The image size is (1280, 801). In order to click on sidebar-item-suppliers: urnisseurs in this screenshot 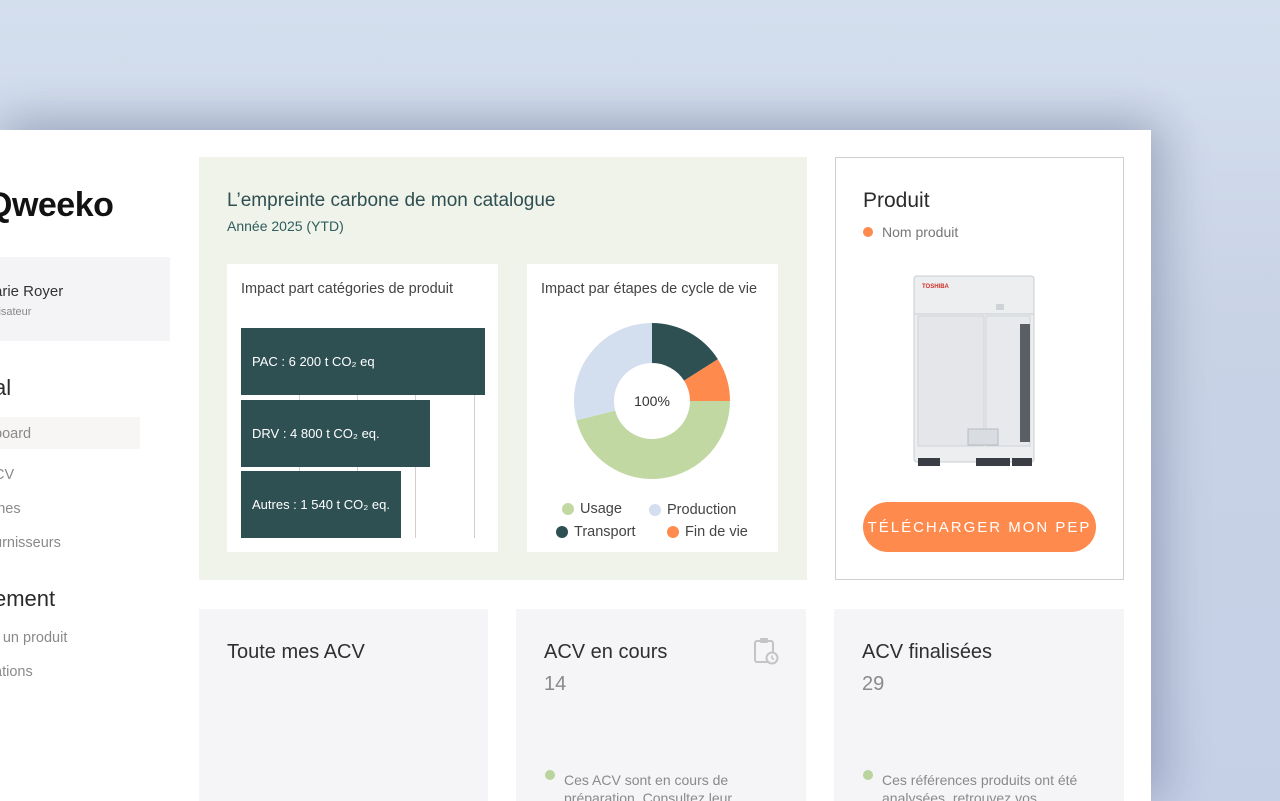, I will do `click(30, 543)`.